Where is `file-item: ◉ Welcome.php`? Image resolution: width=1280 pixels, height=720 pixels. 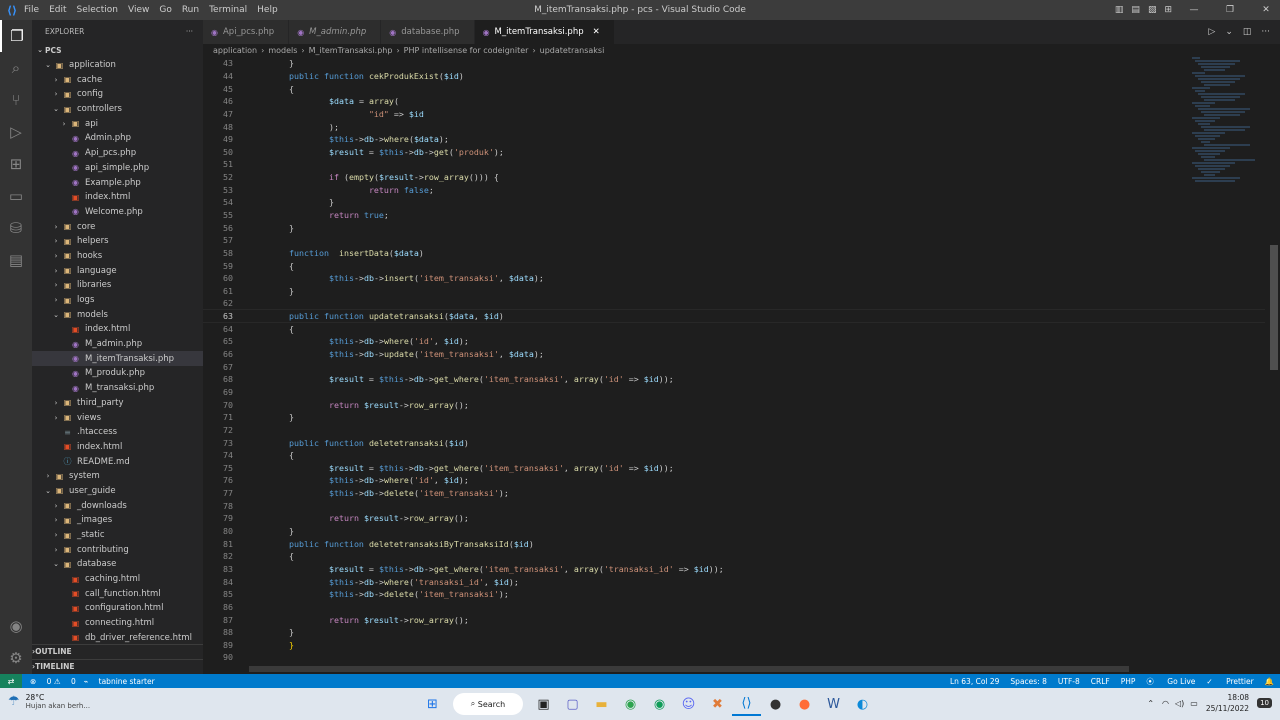
file-item: ◉ Welcome.php is located at coordinates (117, 212).